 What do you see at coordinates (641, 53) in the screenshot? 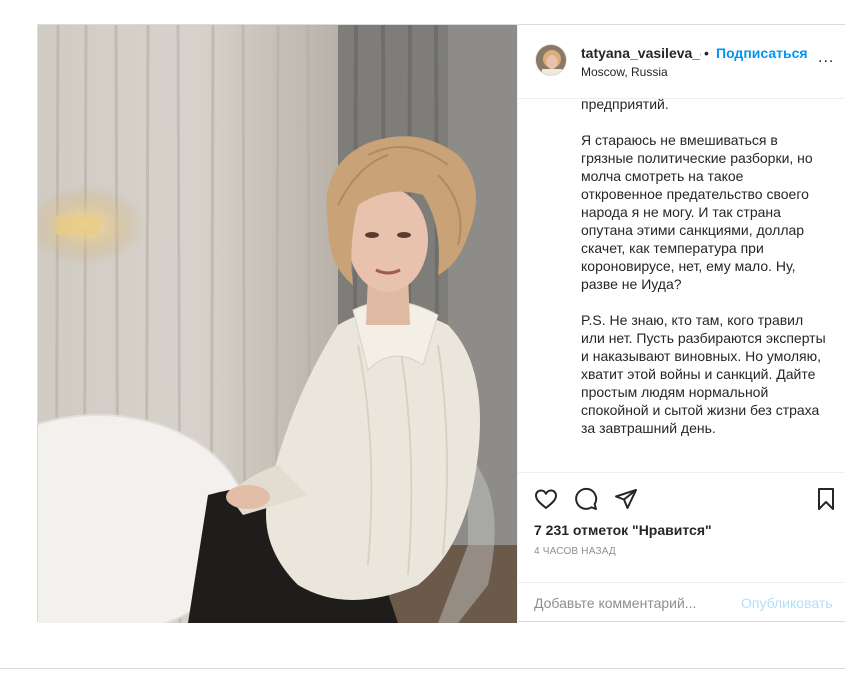
I see `username-link: tatyana_vasileva_of` at bounding box center [641, 53].